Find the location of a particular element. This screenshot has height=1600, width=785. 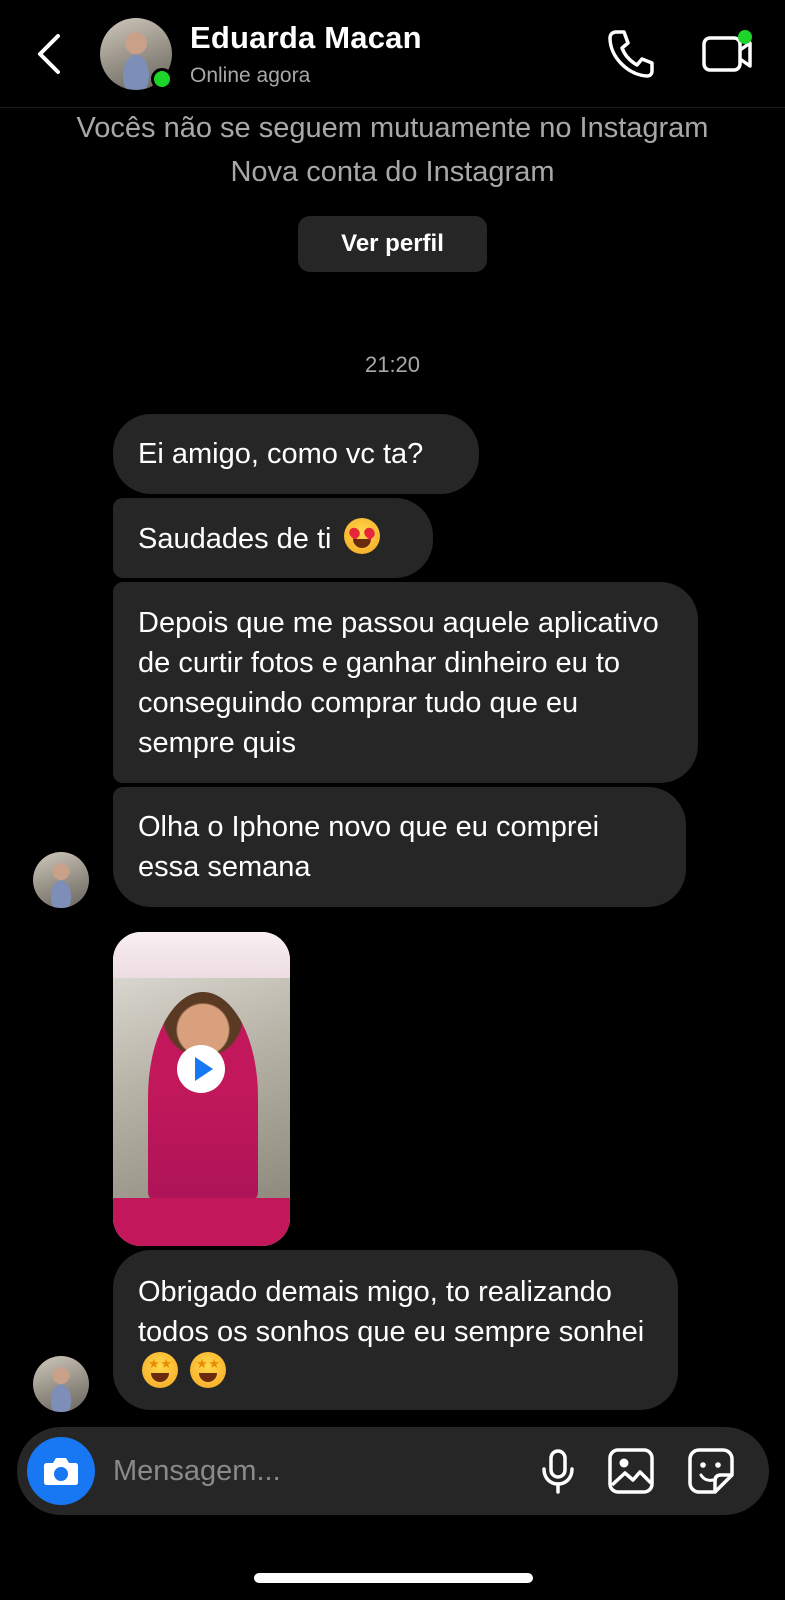

new-account-note: Nova conta do Instagram is located at coordinates (392, 172).